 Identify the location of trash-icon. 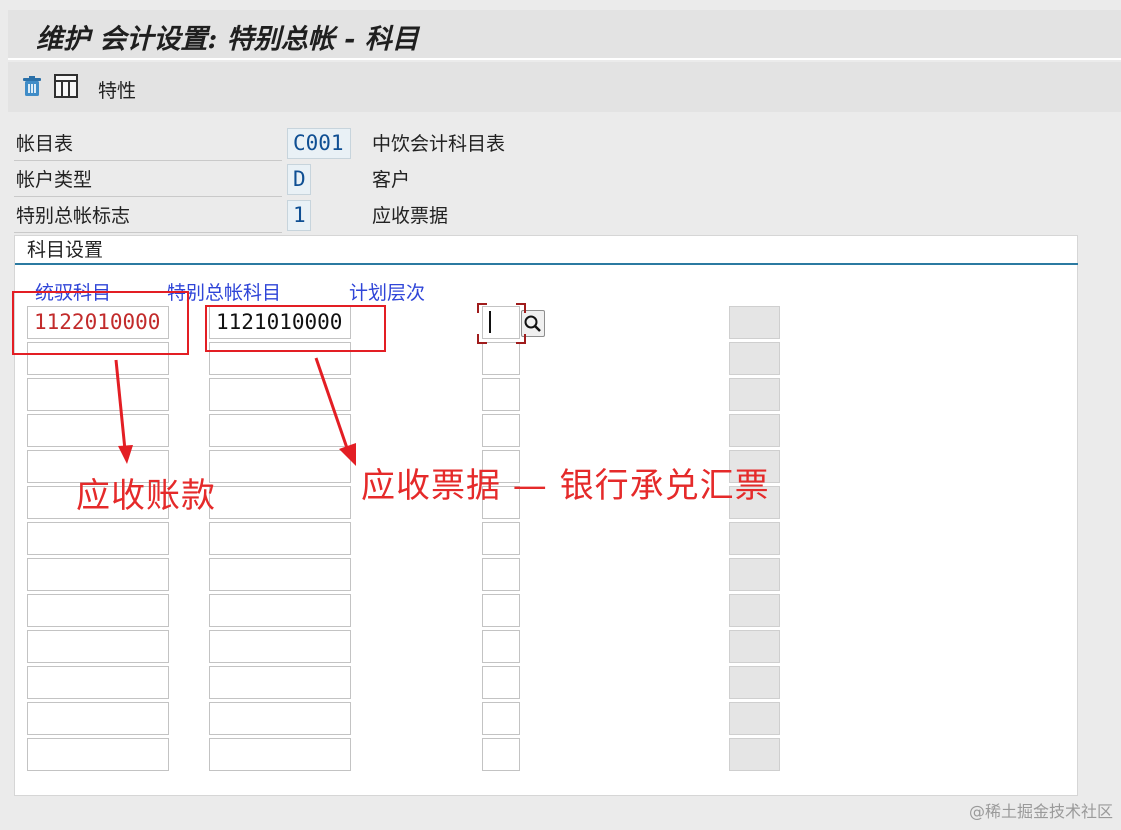
(32, 86).